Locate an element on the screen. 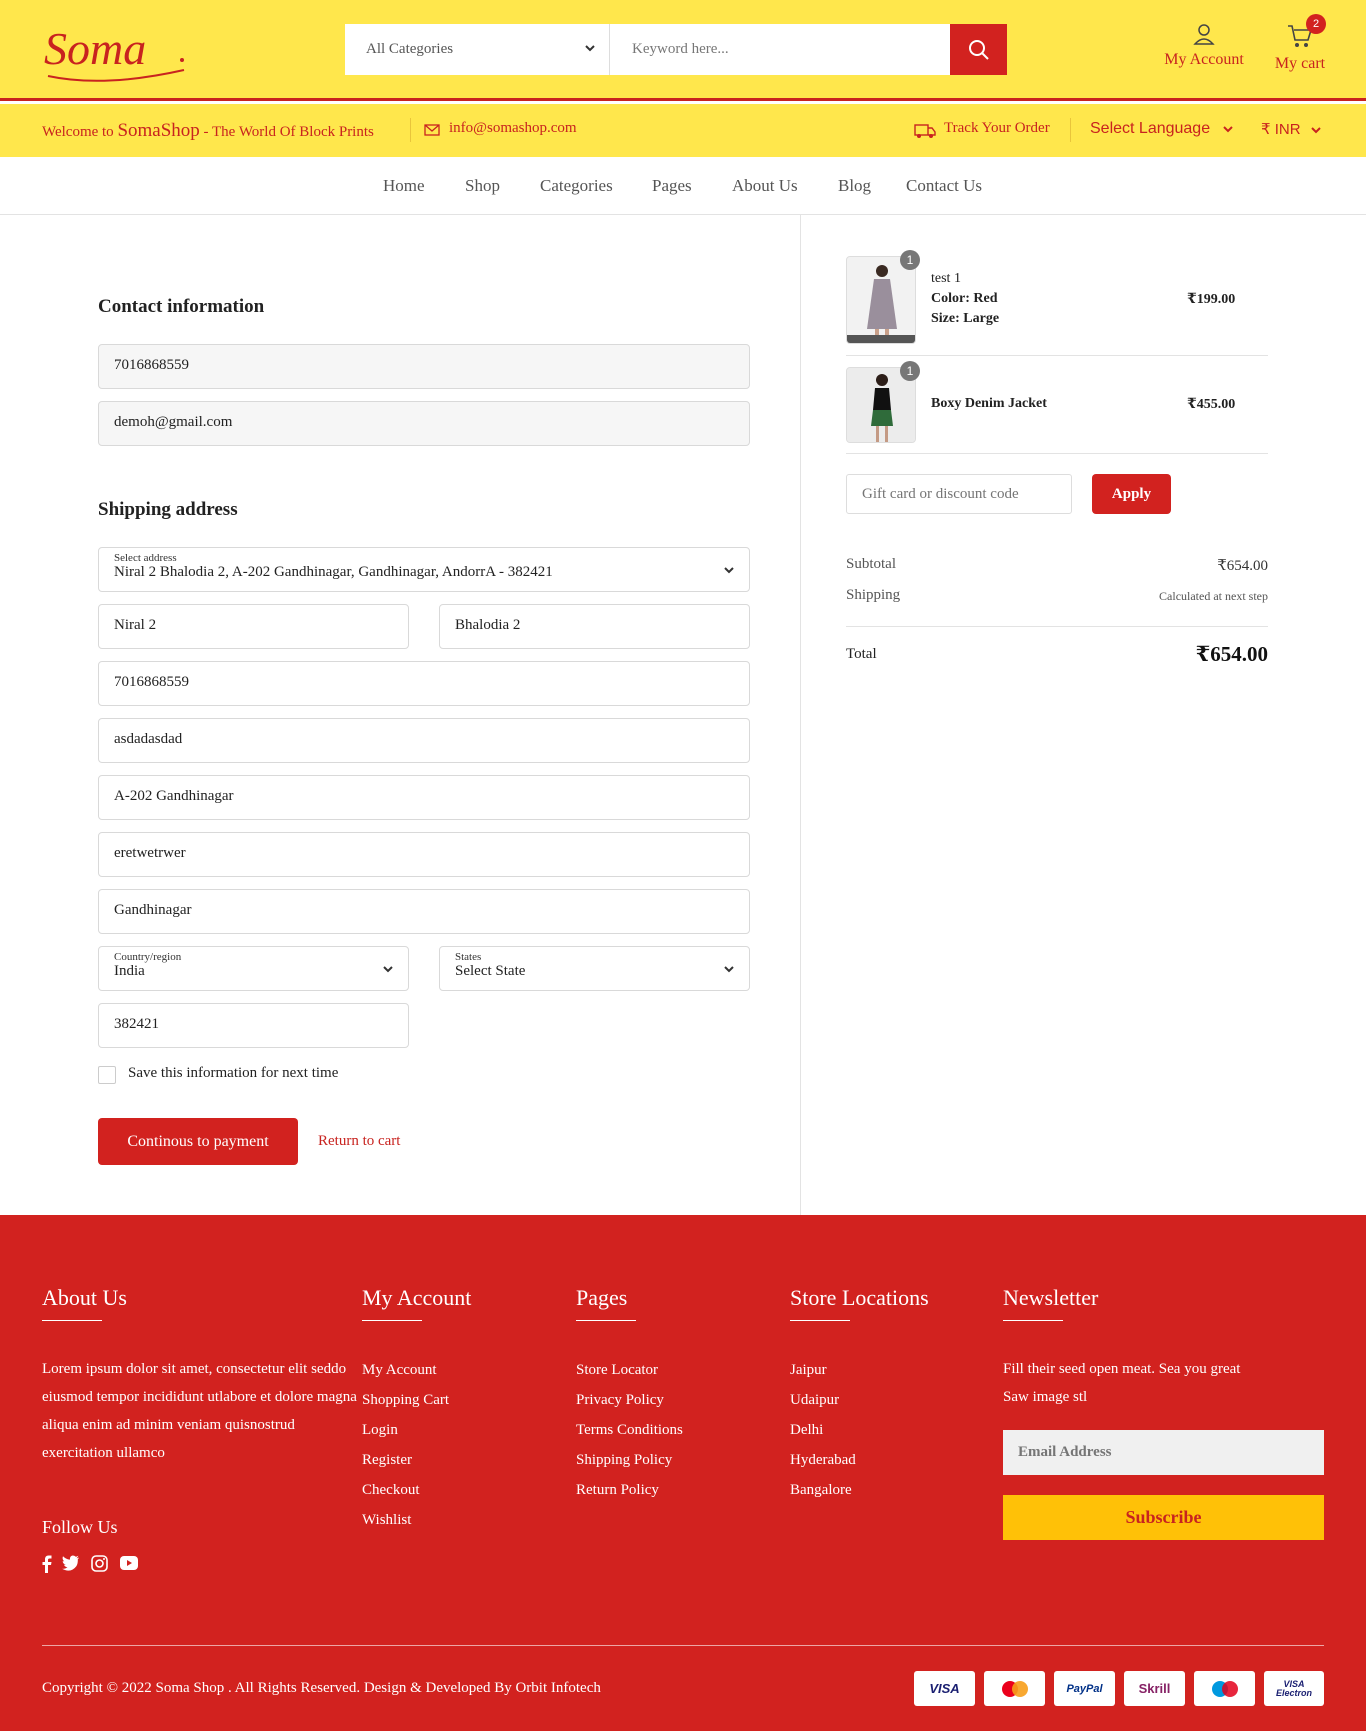  select-address-label: Select address is located at coordinates (145, 558).